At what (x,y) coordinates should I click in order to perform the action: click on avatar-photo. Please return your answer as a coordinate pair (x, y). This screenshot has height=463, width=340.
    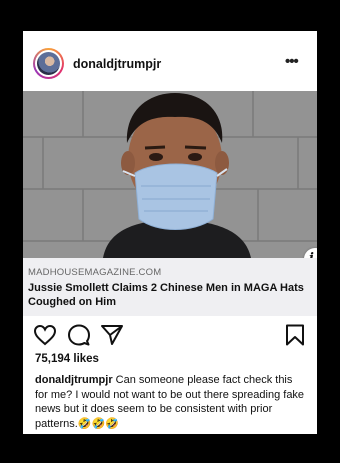
    Looking at the image, I should click on (48, 63).